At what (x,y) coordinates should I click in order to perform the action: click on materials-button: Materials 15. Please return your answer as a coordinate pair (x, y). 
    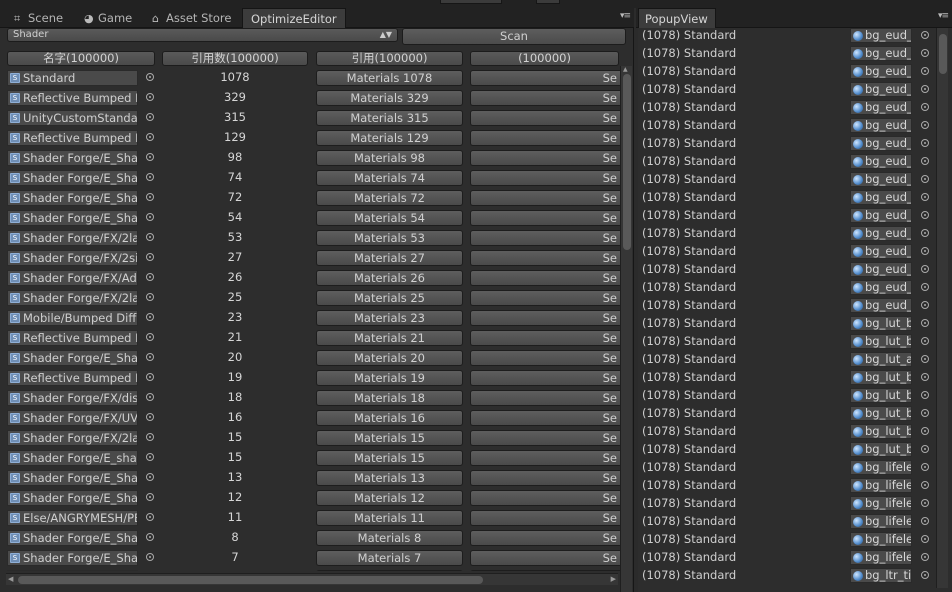
    Looking at the image, I should click on (389, 438).